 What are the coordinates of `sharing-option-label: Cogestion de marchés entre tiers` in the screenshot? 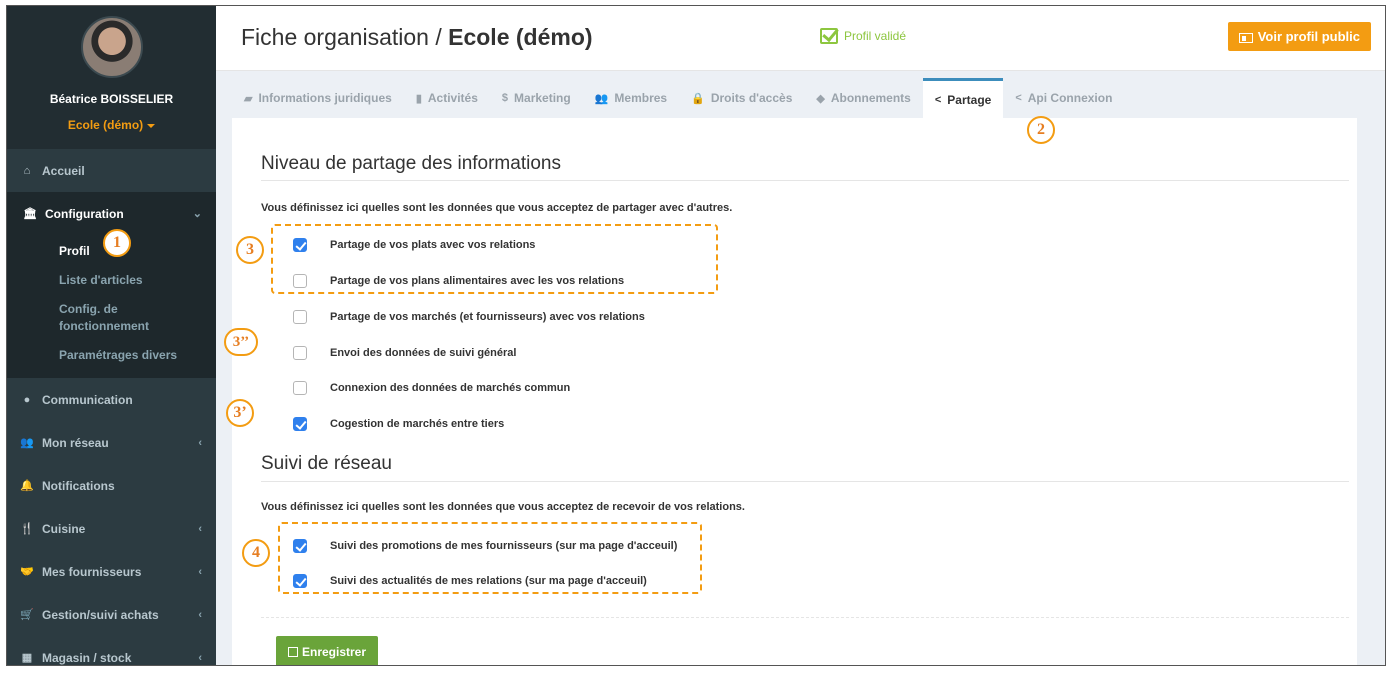 It's located at (417, 424).